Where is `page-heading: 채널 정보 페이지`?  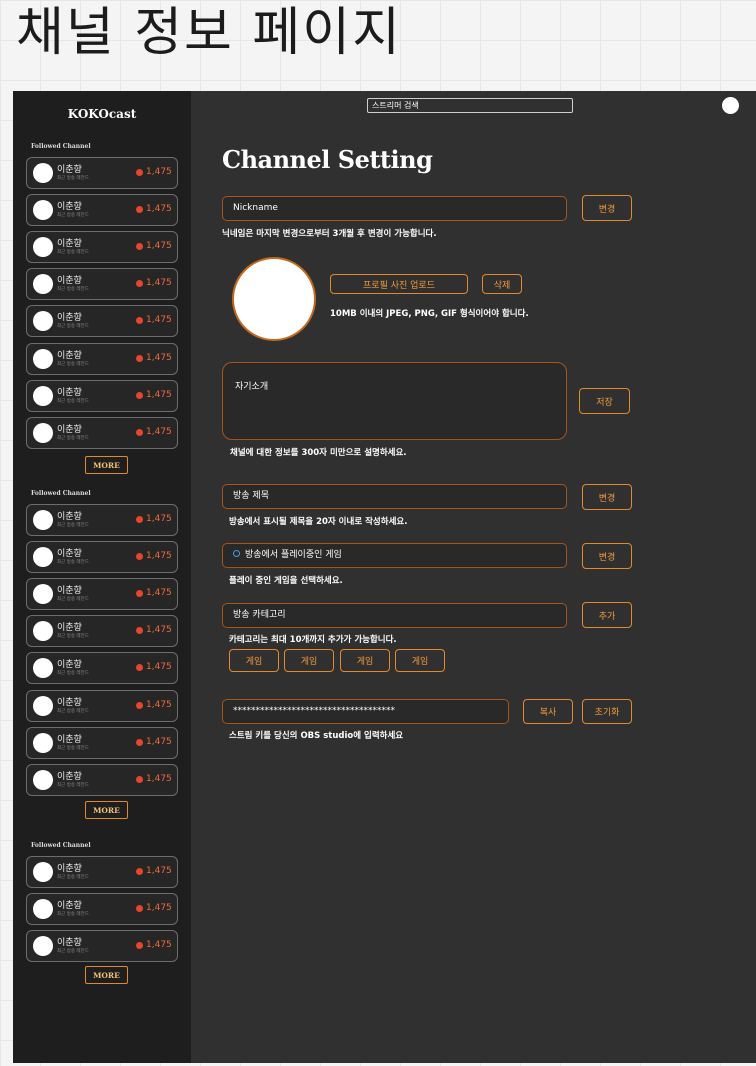
page-heading: 채널 정보 페이지 is located at coordinates (209, 33).